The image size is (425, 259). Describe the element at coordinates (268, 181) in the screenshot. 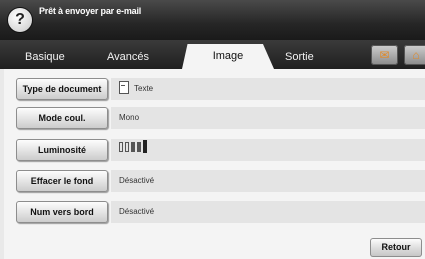

I see `background-erase-value: Désactivé` at that location.